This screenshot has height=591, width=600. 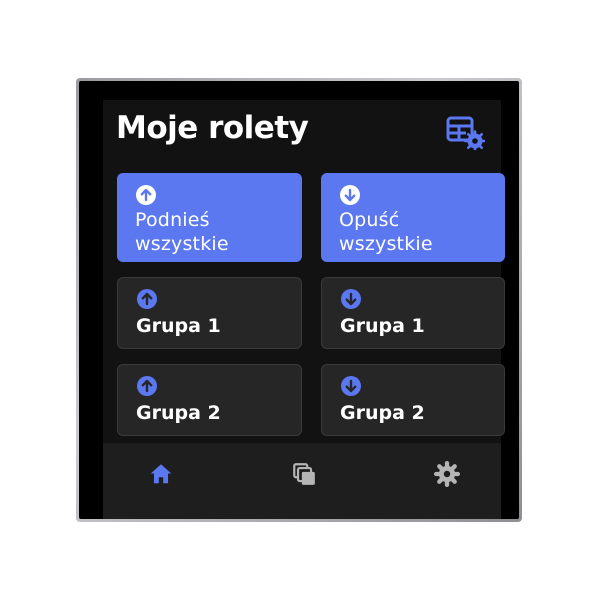 I want to click on layers-icon, so click(x=304, y=474).